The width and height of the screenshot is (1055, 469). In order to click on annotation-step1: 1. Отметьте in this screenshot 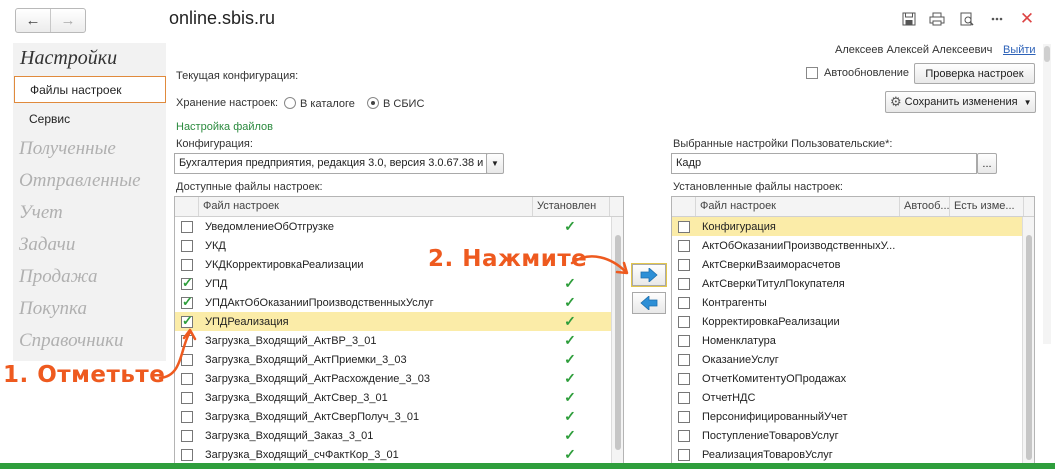, I will do `click(84, 375)`.